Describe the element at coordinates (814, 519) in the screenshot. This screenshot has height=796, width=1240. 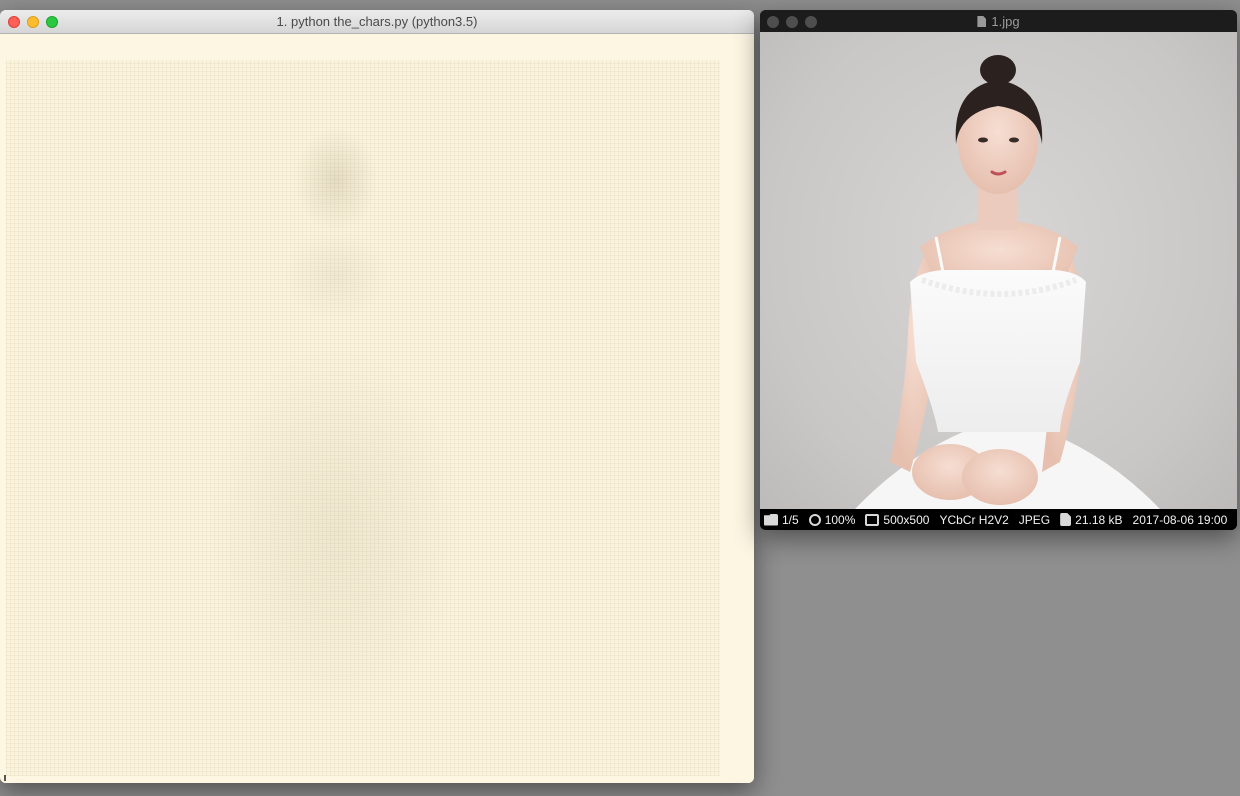
I see `magnifier-icon` at that location.